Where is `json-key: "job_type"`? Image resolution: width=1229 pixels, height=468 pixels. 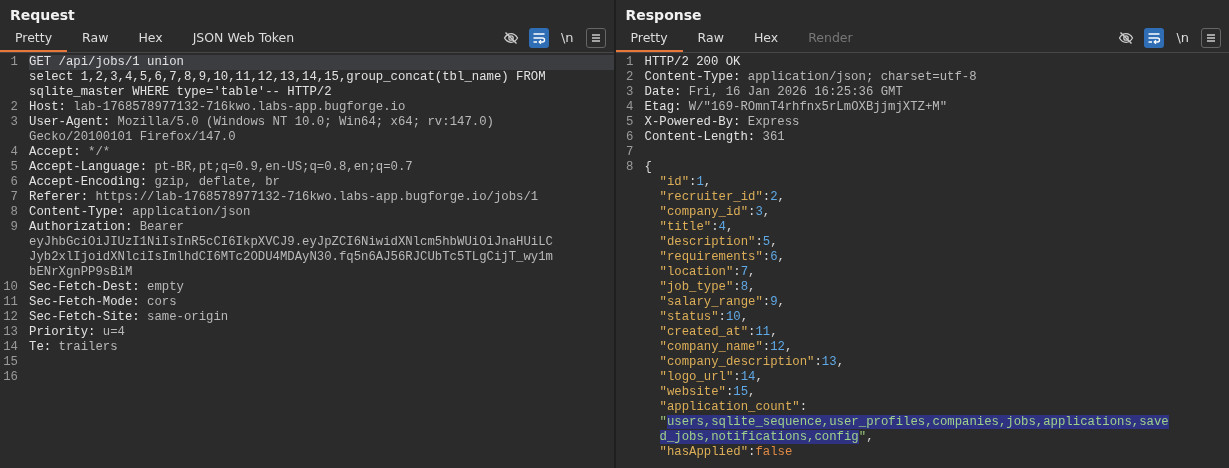 json-key: "job_type" is located at coordinates (696, 287).